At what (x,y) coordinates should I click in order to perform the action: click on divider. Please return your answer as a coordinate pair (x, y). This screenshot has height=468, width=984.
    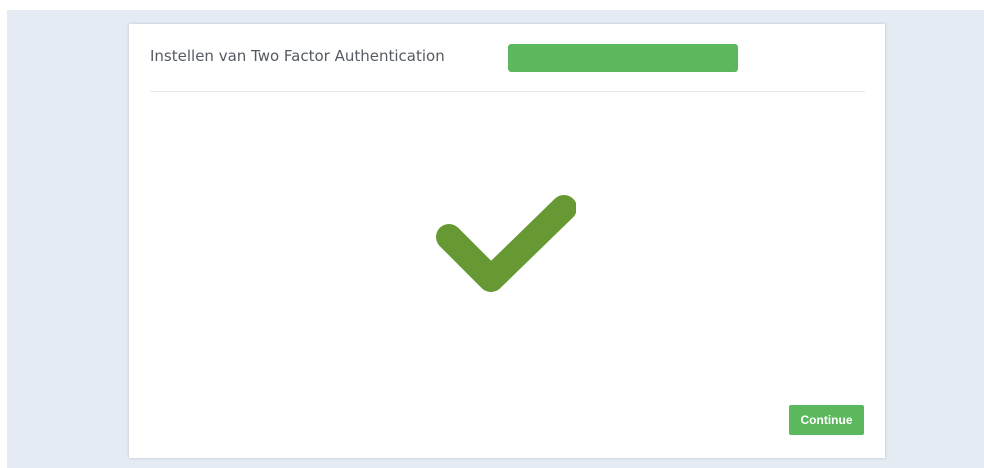
    Looking at the image, I should click on (507, 91).